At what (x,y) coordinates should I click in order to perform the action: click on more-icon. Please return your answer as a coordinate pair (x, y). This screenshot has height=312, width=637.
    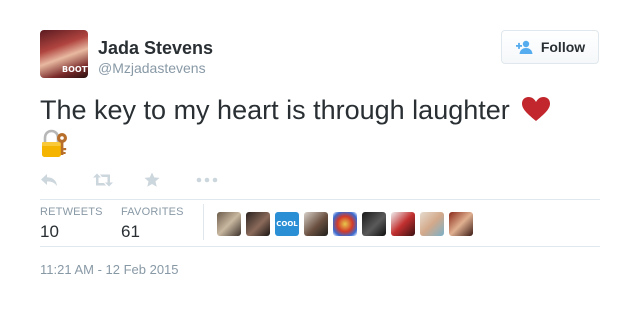
    Looking at the image, I should click on (207, 180).